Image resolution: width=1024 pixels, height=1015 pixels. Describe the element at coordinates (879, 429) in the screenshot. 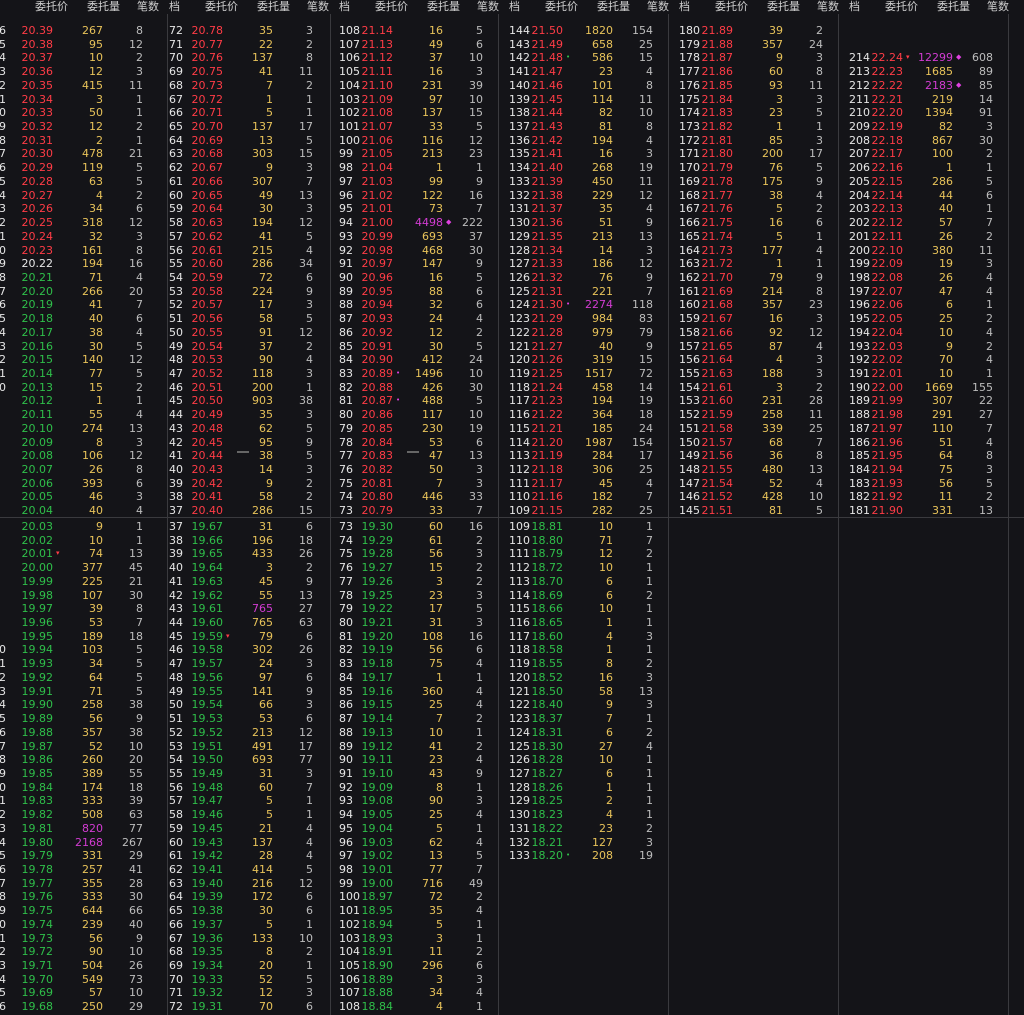

I see `level-price: 21.97` at that location.